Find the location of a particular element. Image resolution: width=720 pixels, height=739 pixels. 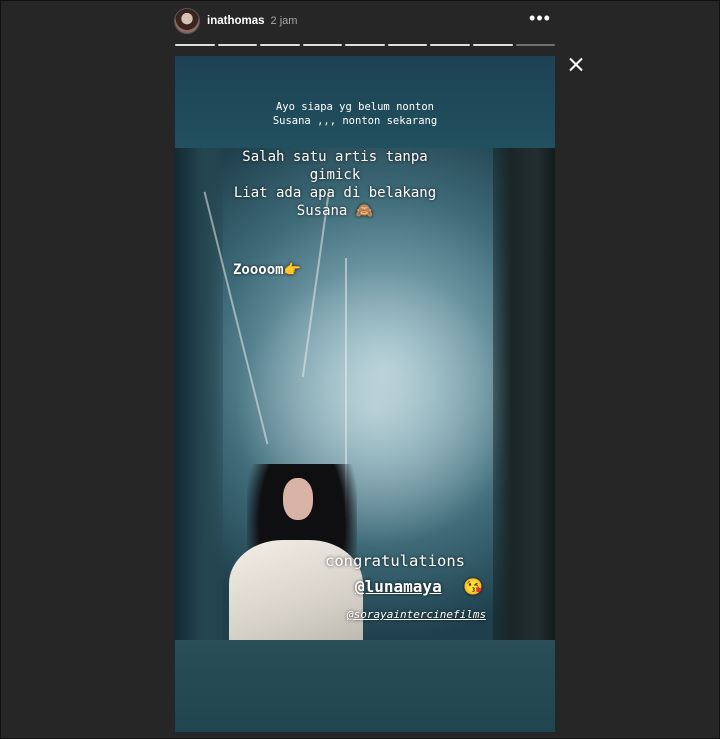

story-progress is located at coordinates (365, 45).